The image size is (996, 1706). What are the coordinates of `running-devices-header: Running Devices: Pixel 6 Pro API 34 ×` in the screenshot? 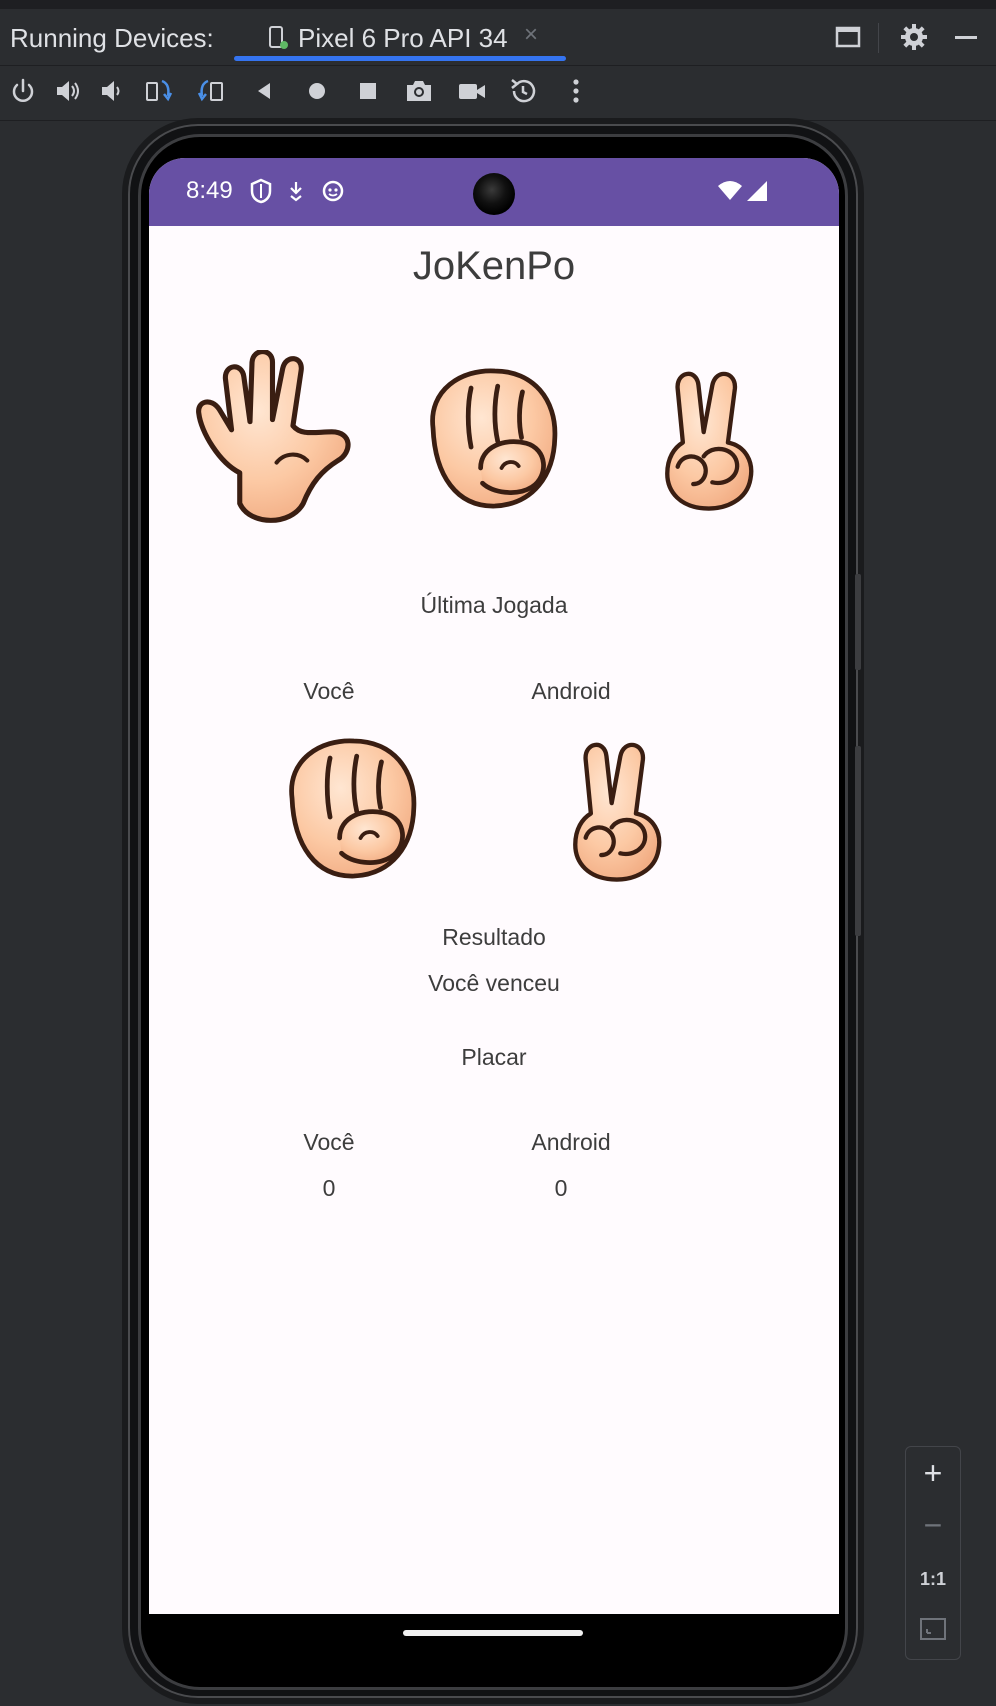 It's located at (498, 37).